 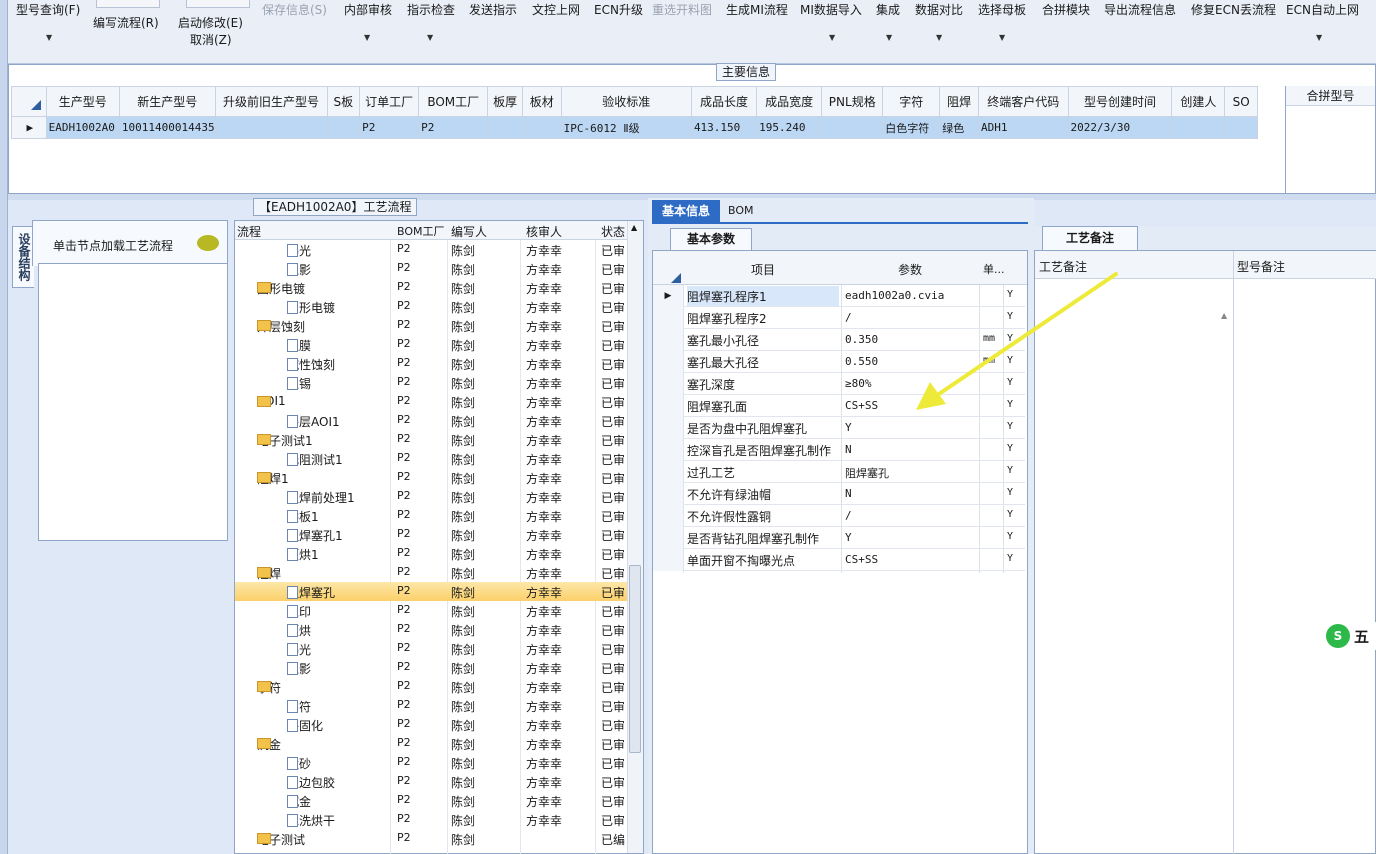 I want to click on tree-row: −图形电镀 P2 陈剑 方幸幸 已审, so click(x=431, y=287).